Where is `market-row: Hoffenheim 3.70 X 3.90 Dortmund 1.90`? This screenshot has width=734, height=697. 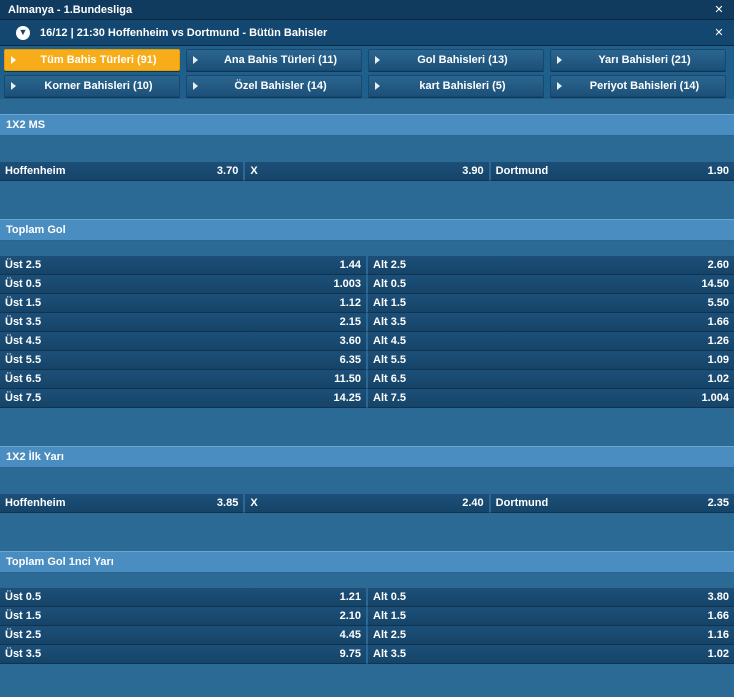 market-row: Hoffenheim 3.70 X 3.90 Dortmund 1.90 is located at coordinates (367, 171).